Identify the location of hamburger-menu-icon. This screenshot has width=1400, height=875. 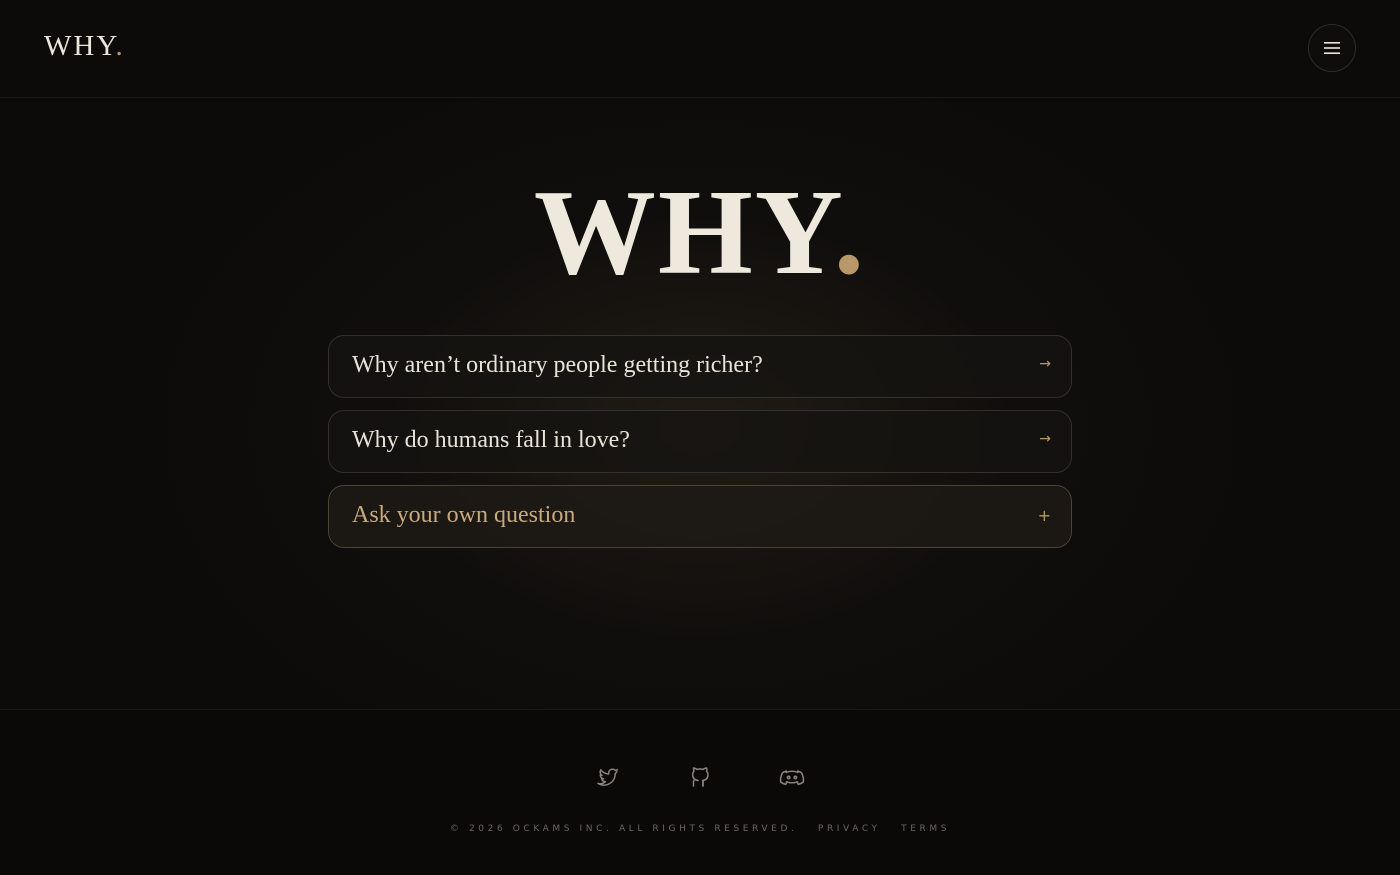
(1332, 48).